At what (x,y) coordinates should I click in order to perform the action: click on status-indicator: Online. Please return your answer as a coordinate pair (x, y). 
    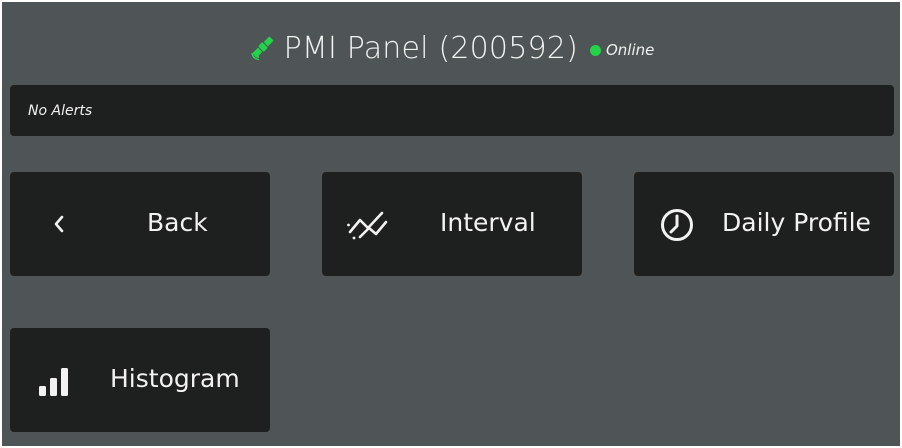
    Looking at the image, I should click on (622, 50).